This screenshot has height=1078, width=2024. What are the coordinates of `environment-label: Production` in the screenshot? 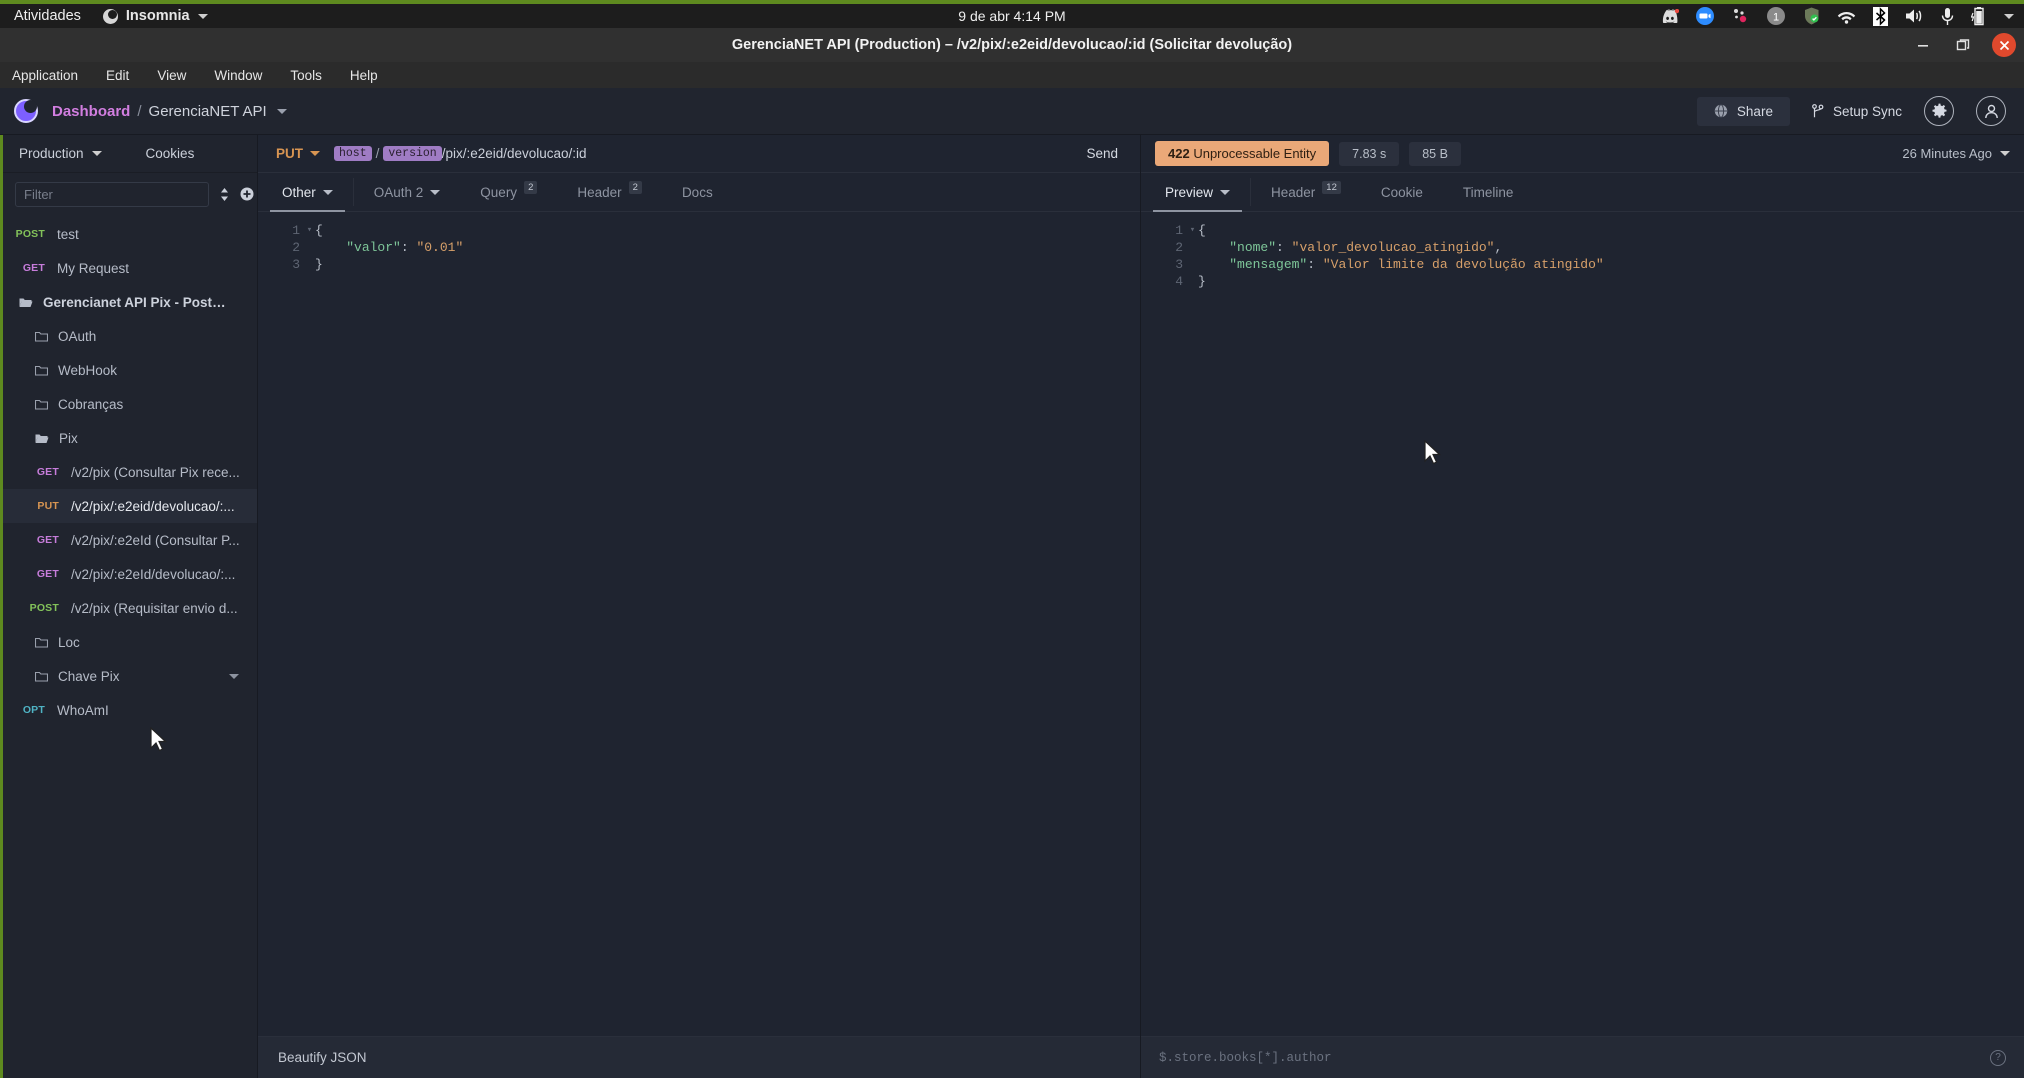 It's located at (51, 153).